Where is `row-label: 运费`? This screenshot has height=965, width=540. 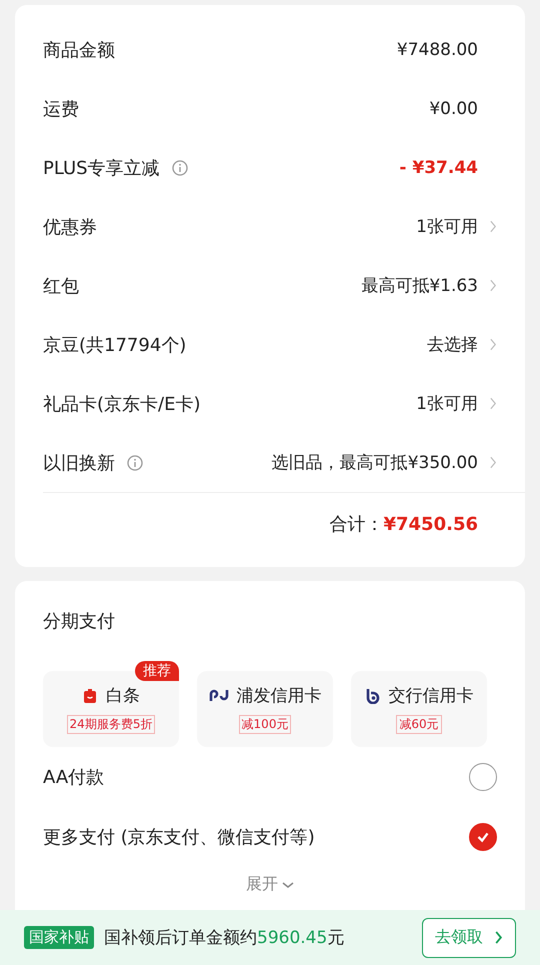
row-label: 运费 is located at coordinates (61, 109).